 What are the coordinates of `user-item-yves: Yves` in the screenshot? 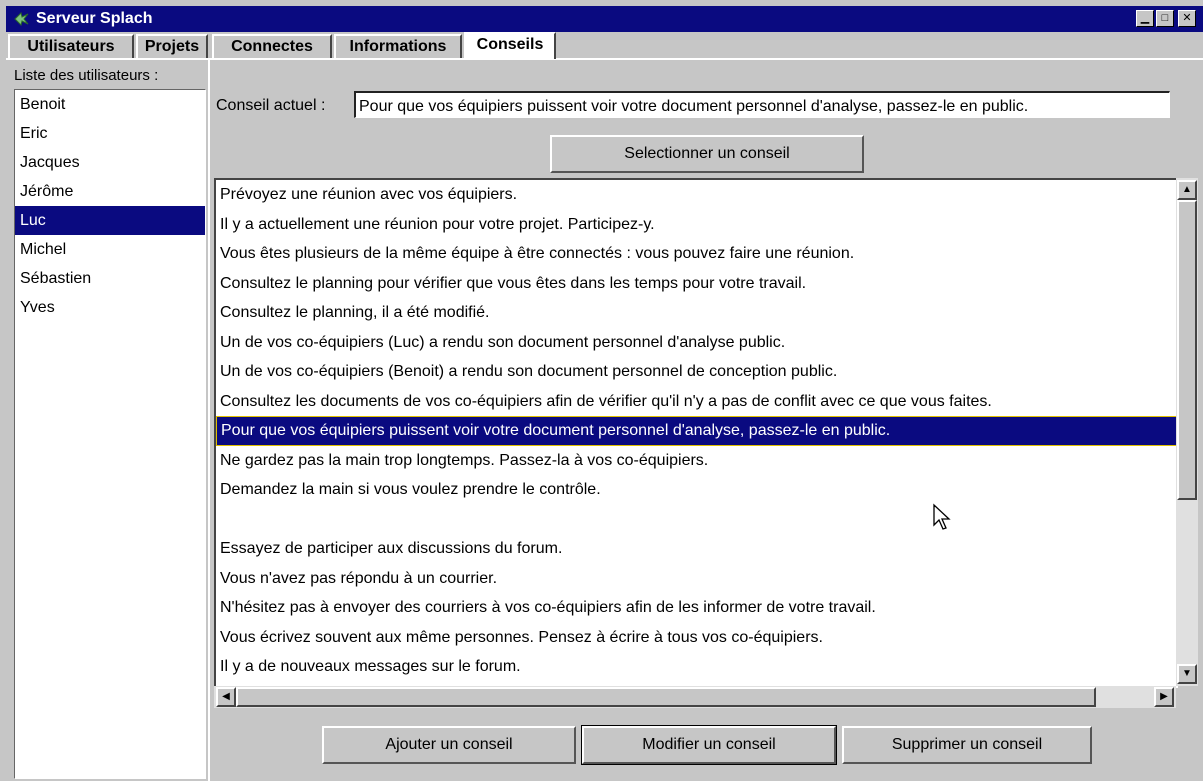 It's located at (110, 307).